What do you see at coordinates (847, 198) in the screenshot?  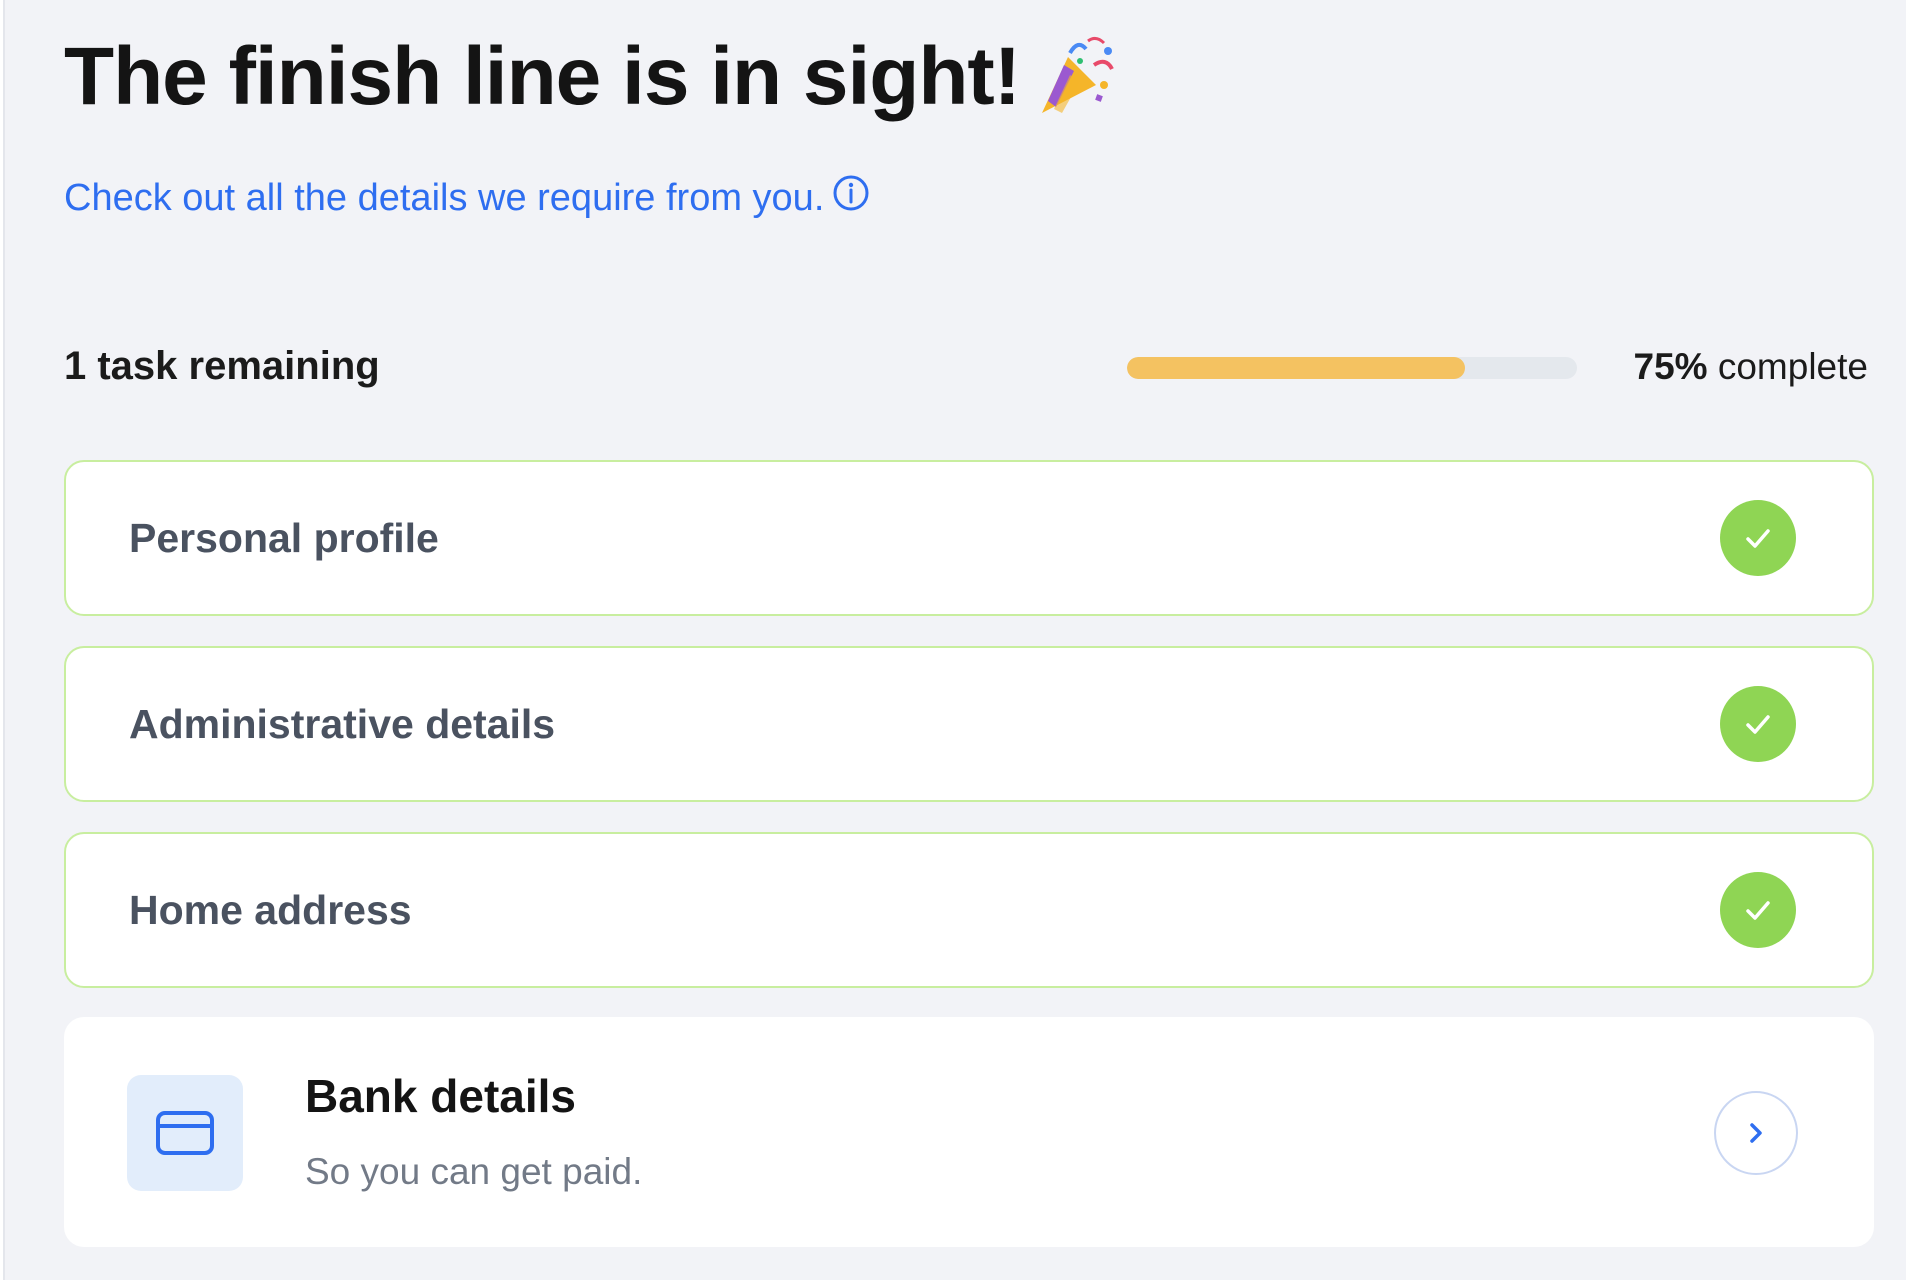 I see `info-icon` at bounding box center [847, 198].